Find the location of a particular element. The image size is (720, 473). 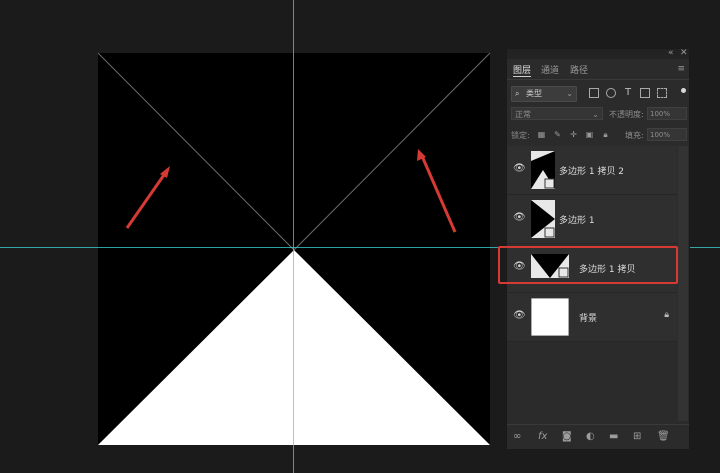

tab-channels: 通道 is located at coordinates (550, 69).